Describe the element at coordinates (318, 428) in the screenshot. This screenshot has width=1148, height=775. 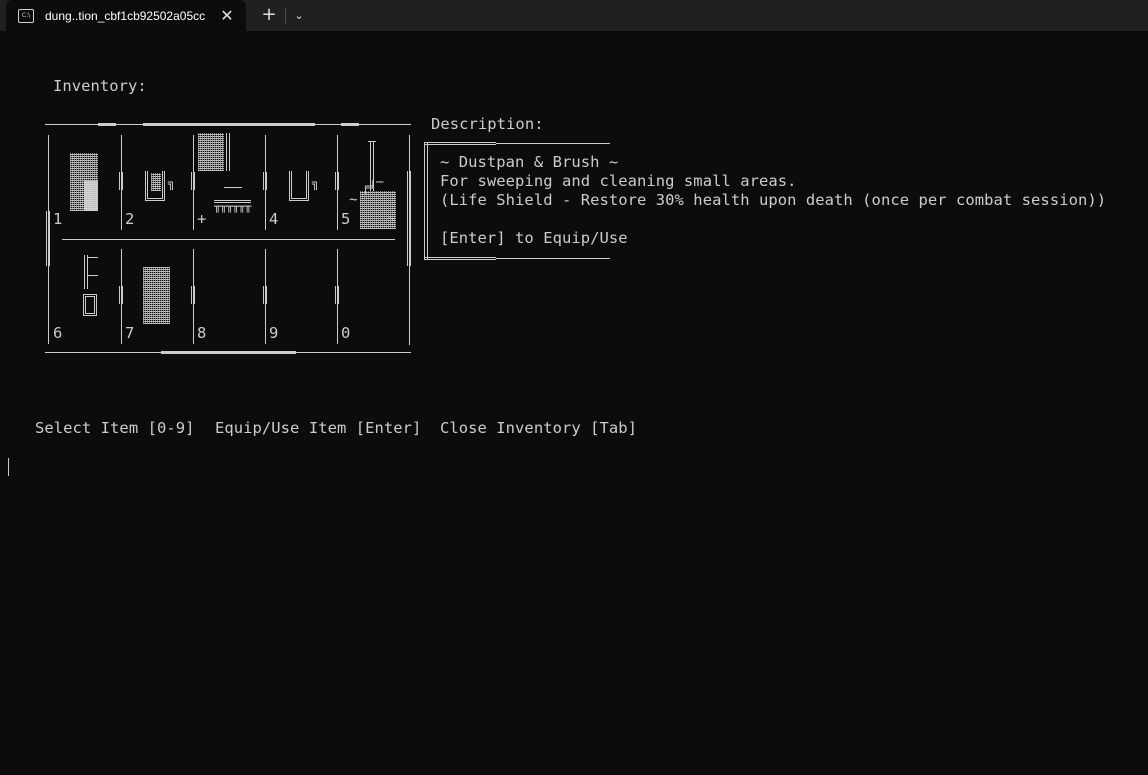
I see `equip-item-hint: Equip/Use Item [Enter]` at that location.